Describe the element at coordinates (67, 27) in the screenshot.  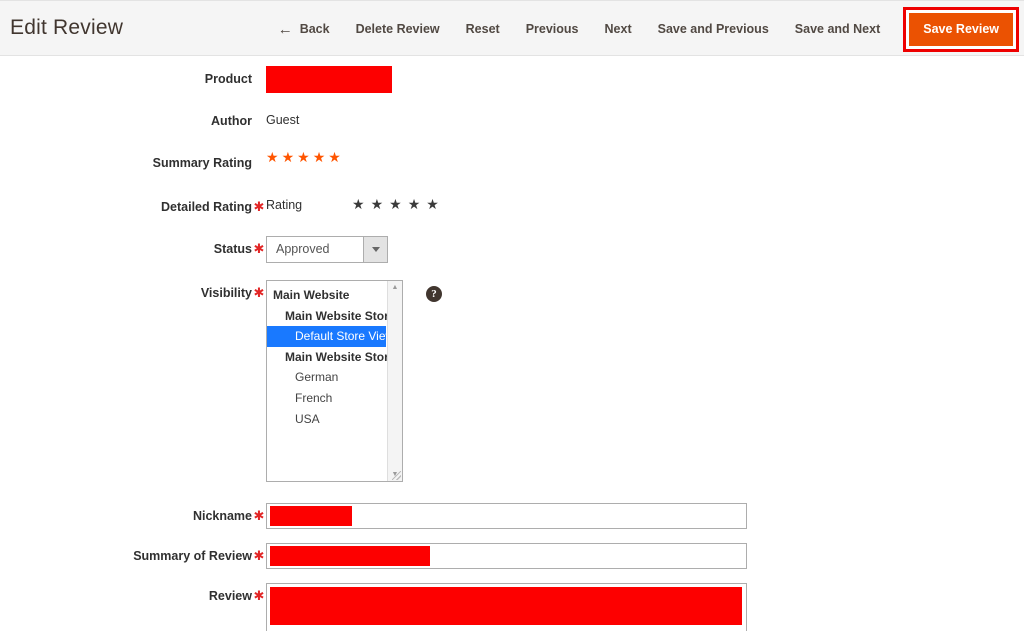
I see `page-title: Edit Review` at that location.